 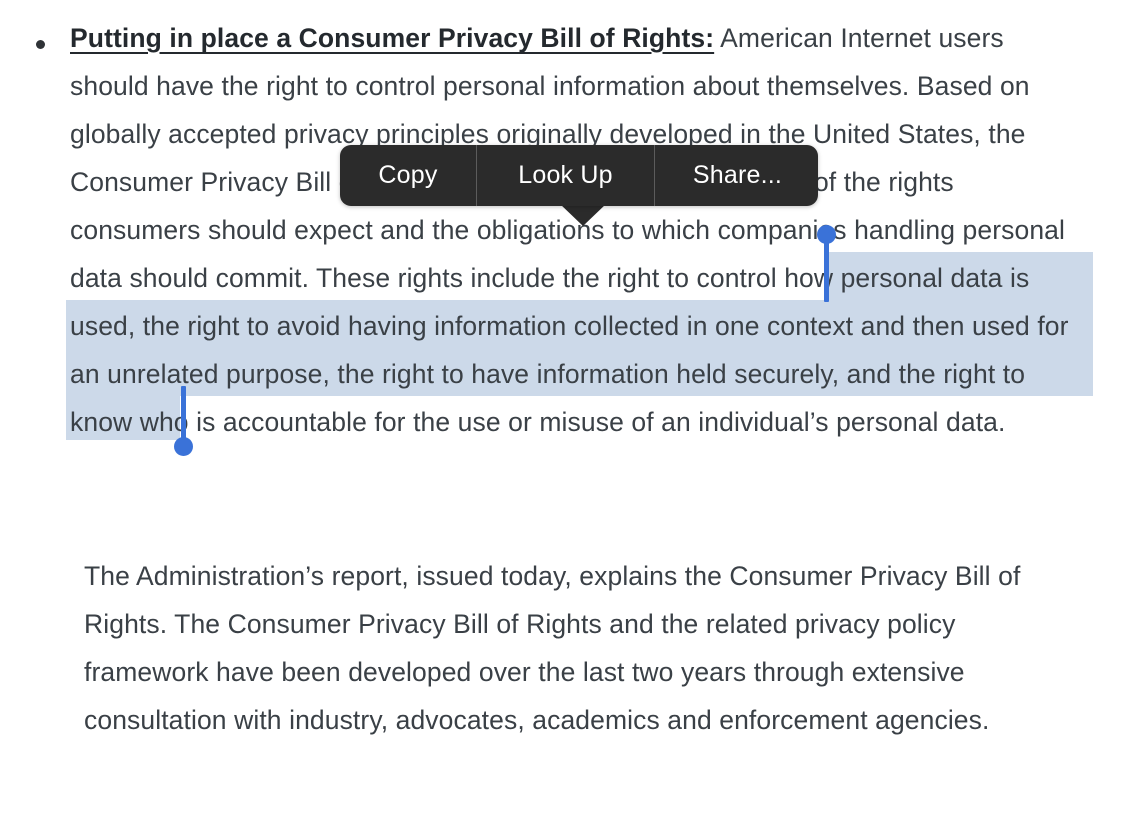 What do you see at coordinates (826, 267) in the screenshot?
I see `selection-start-handle-bar` at bounding box center [826, 267].